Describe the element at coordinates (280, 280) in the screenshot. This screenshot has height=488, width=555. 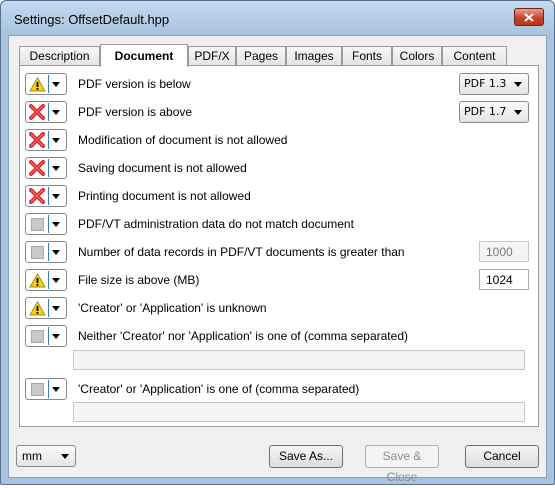
I see `rule-row: File size is above (MB) 1024` at that location.